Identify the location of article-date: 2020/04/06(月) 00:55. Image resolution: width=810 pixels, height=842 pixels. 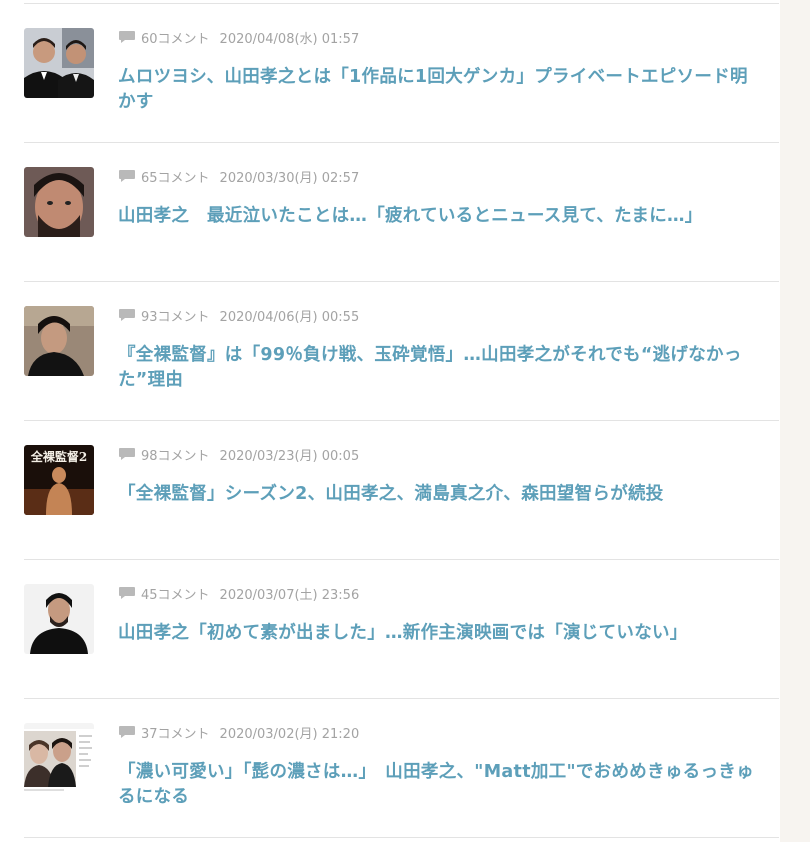
(289, 317).